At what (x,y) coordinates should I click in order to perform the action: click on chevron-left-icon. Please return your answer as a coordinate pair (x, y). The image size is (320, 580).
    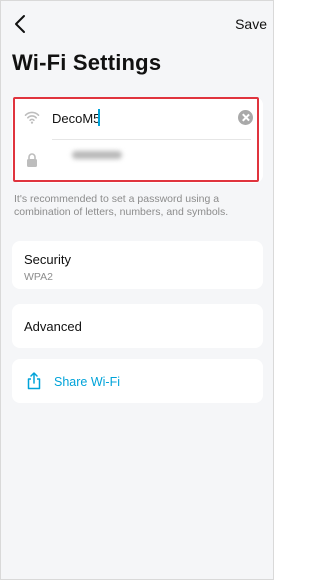
    Looking at the image, I should click on (20, 24).